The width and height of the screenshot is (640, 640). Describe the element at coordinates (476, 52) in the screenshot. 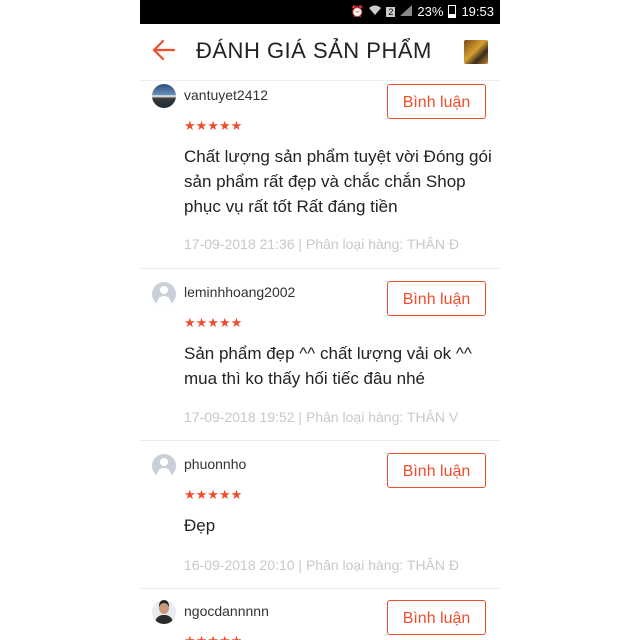

I see `product-thumbnail` at that location.